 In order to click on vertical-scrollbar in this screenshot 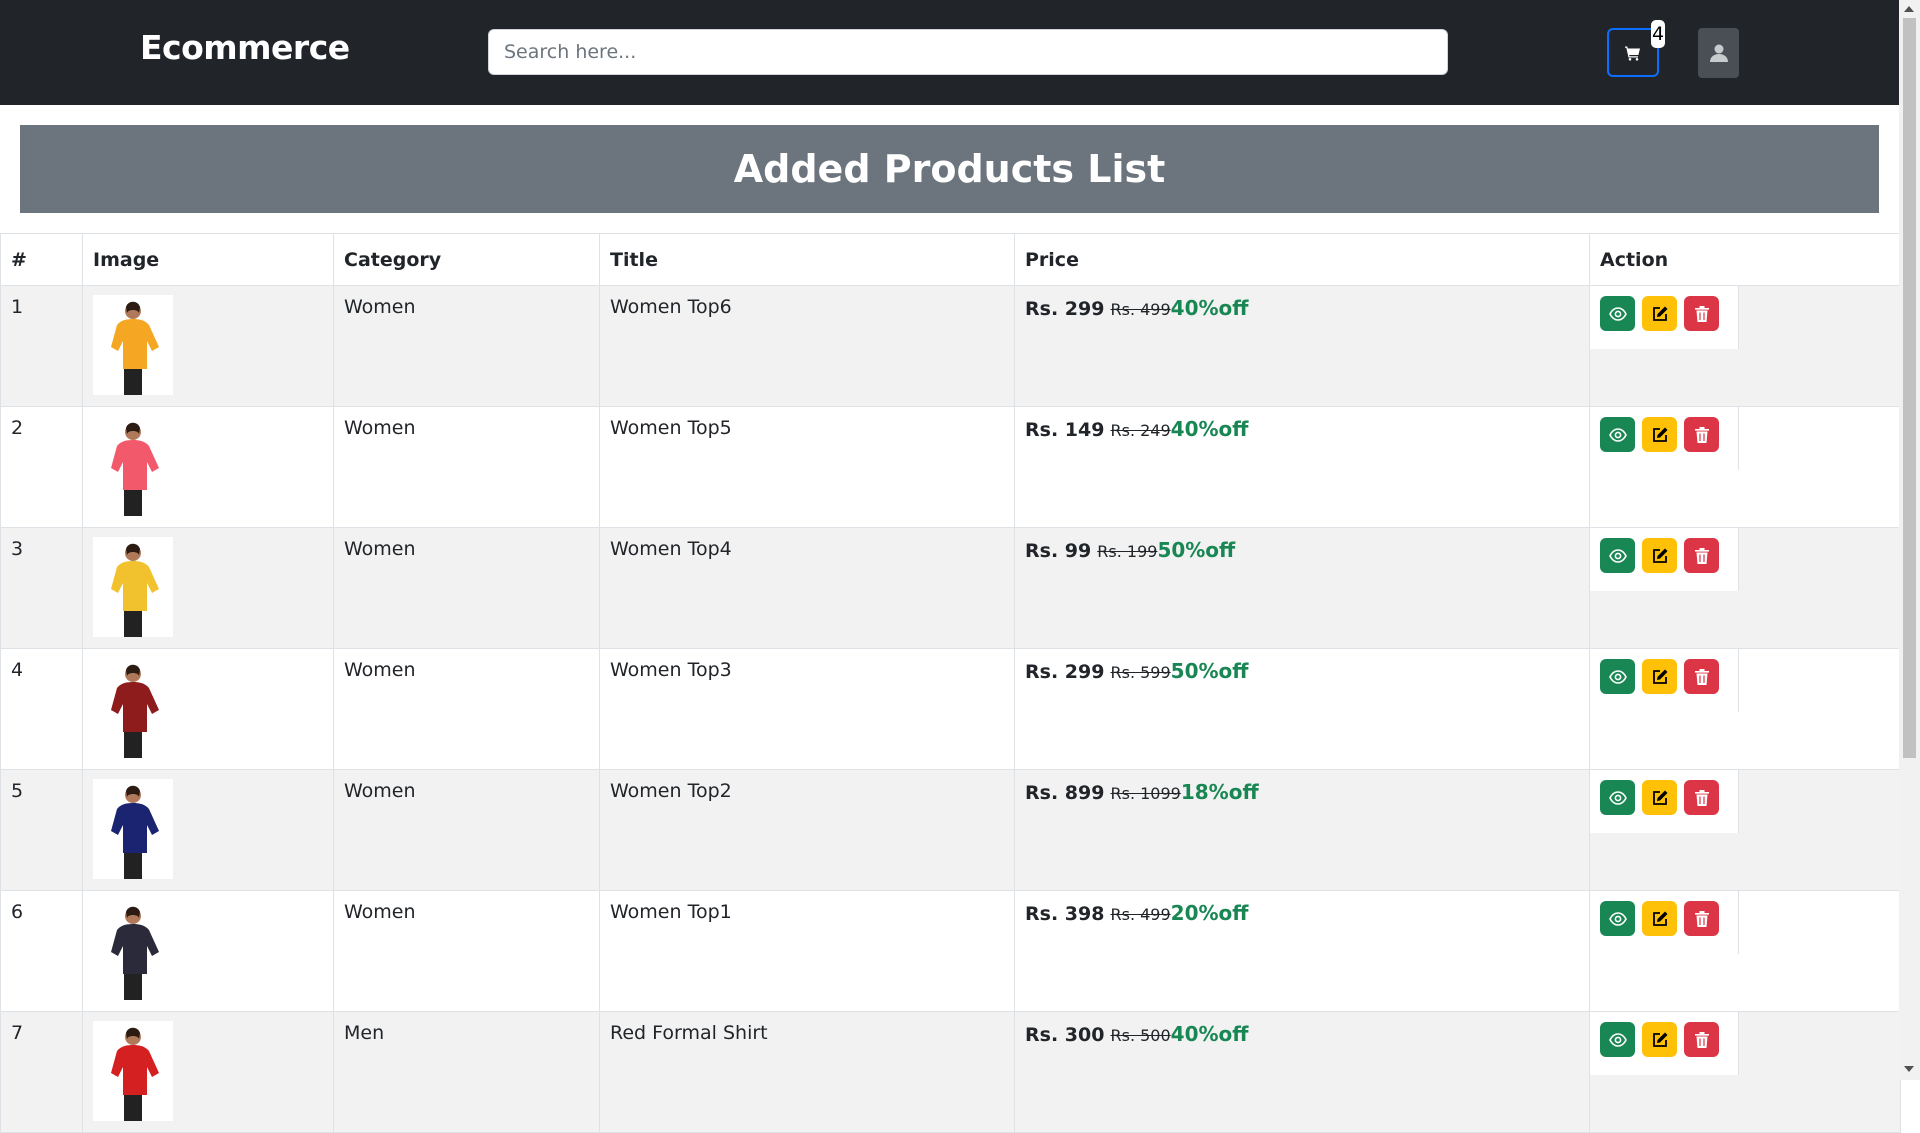, I will do `click(1909, 540)`.